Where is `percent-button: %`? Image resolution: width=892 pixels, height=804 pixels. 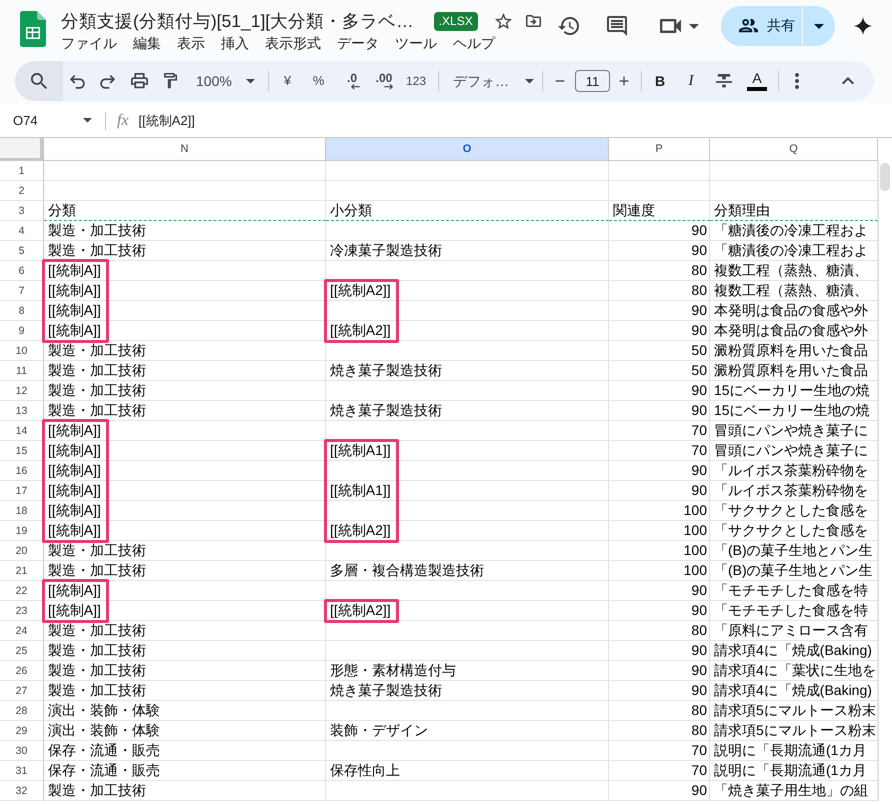
percent-button: % is located at coordinates (318, 81).